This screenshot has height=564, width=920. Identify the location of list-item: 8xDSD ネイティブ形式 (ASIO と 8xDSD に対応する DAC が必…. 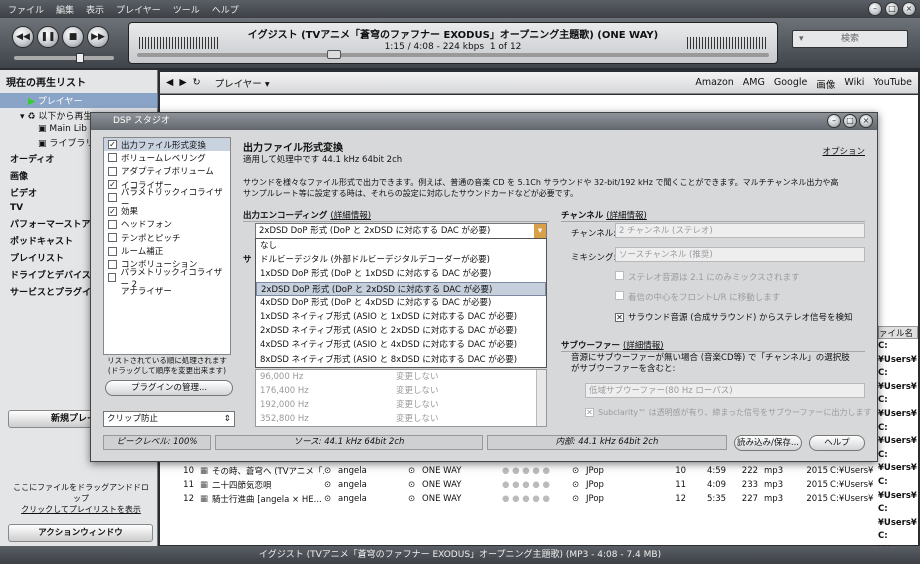
(401, 360).